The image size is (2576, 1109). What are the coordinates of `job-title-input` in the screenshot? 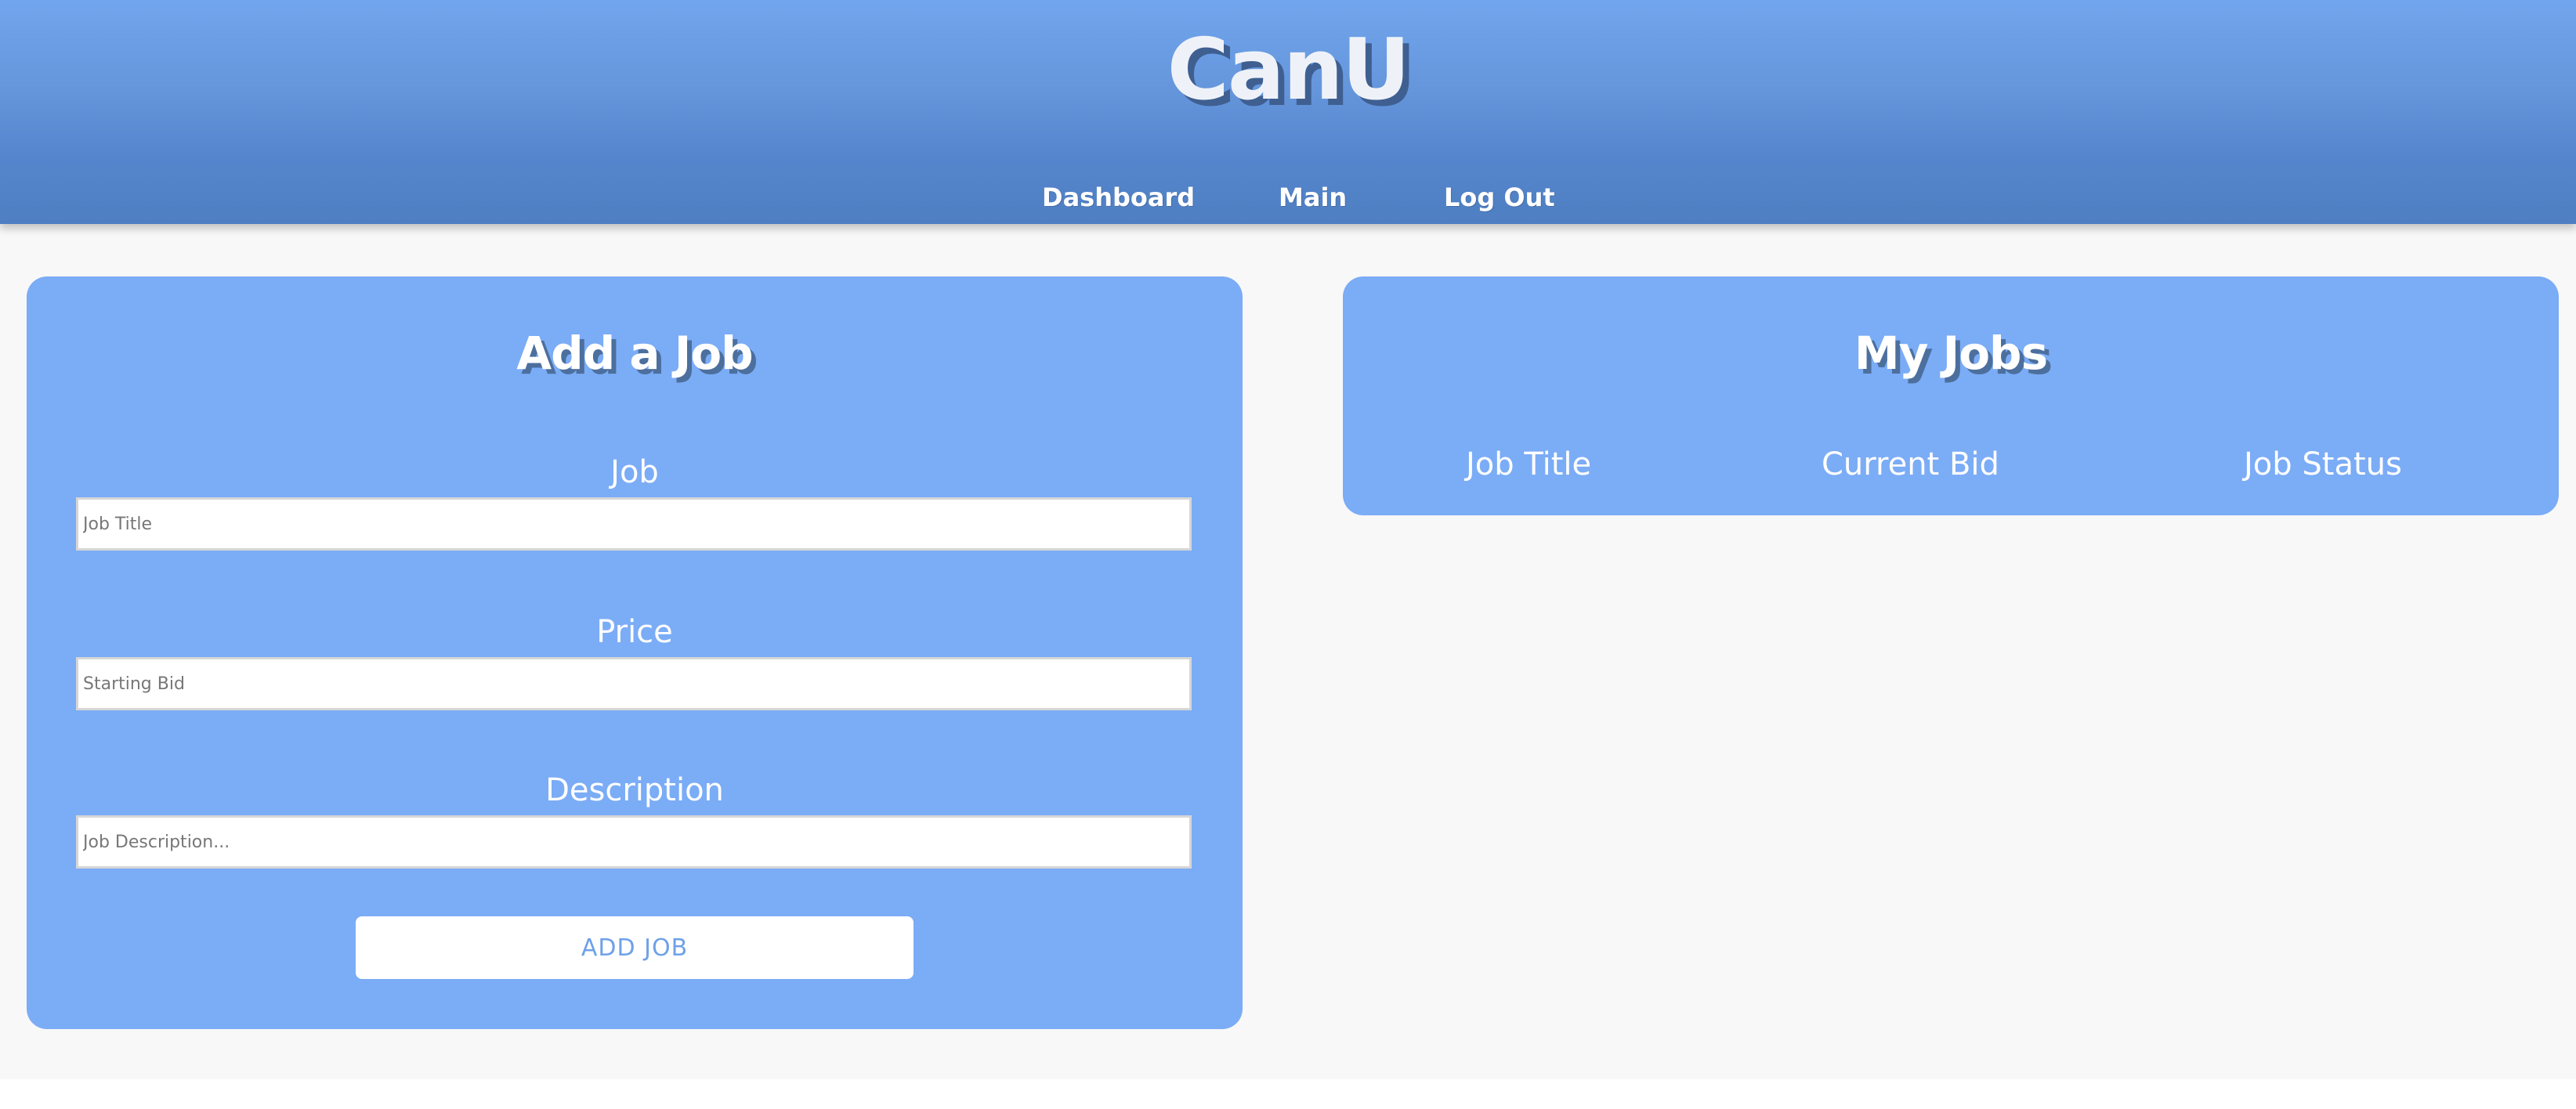 It's located at (634, 524).